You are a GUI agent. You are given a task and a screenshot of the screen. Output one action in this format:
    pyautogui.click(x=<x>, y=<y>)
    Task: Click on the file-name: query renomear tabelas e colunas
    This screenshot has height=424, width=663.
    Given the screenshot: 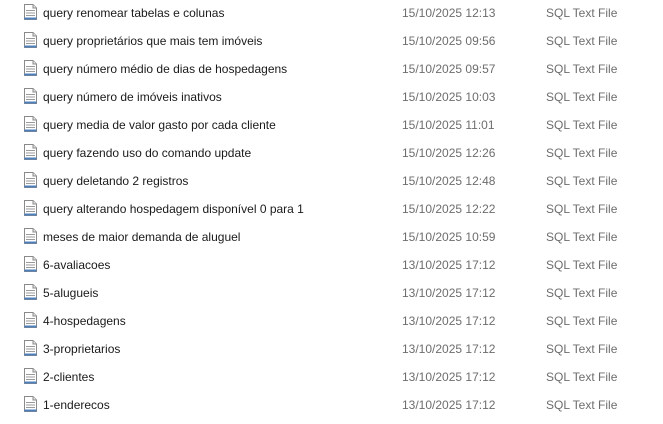 What is the action you would take?
    pyautogui.click(x=134, y=13)
    